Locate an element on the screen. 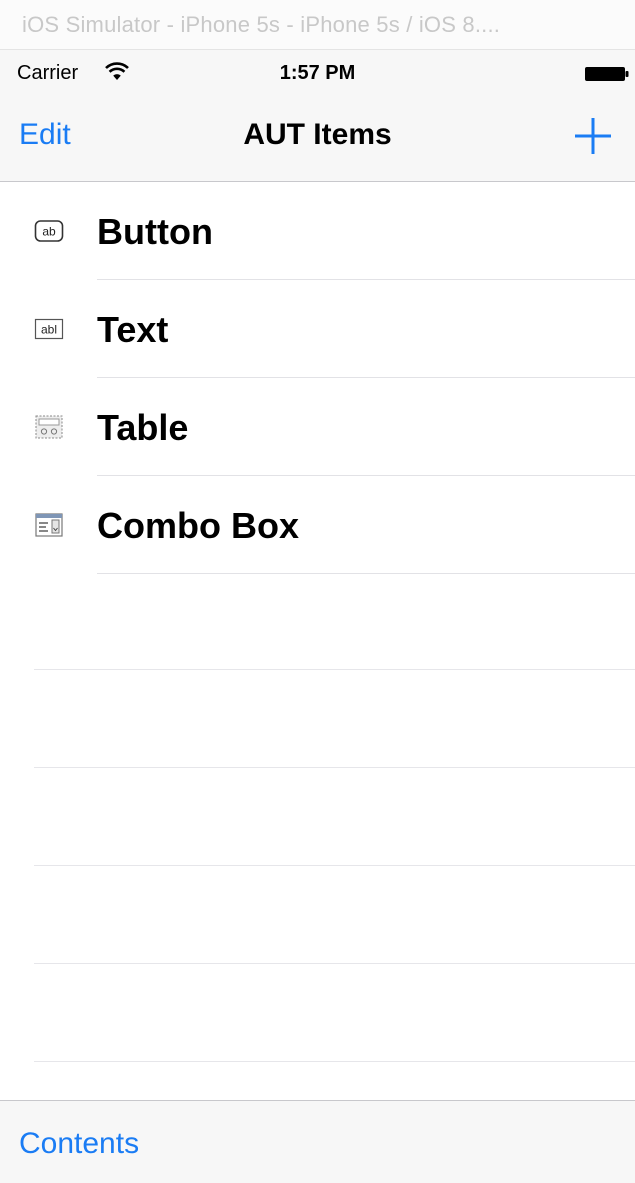 The image size is (635, 1183). plus-icon is located at coordinates (593, 136).